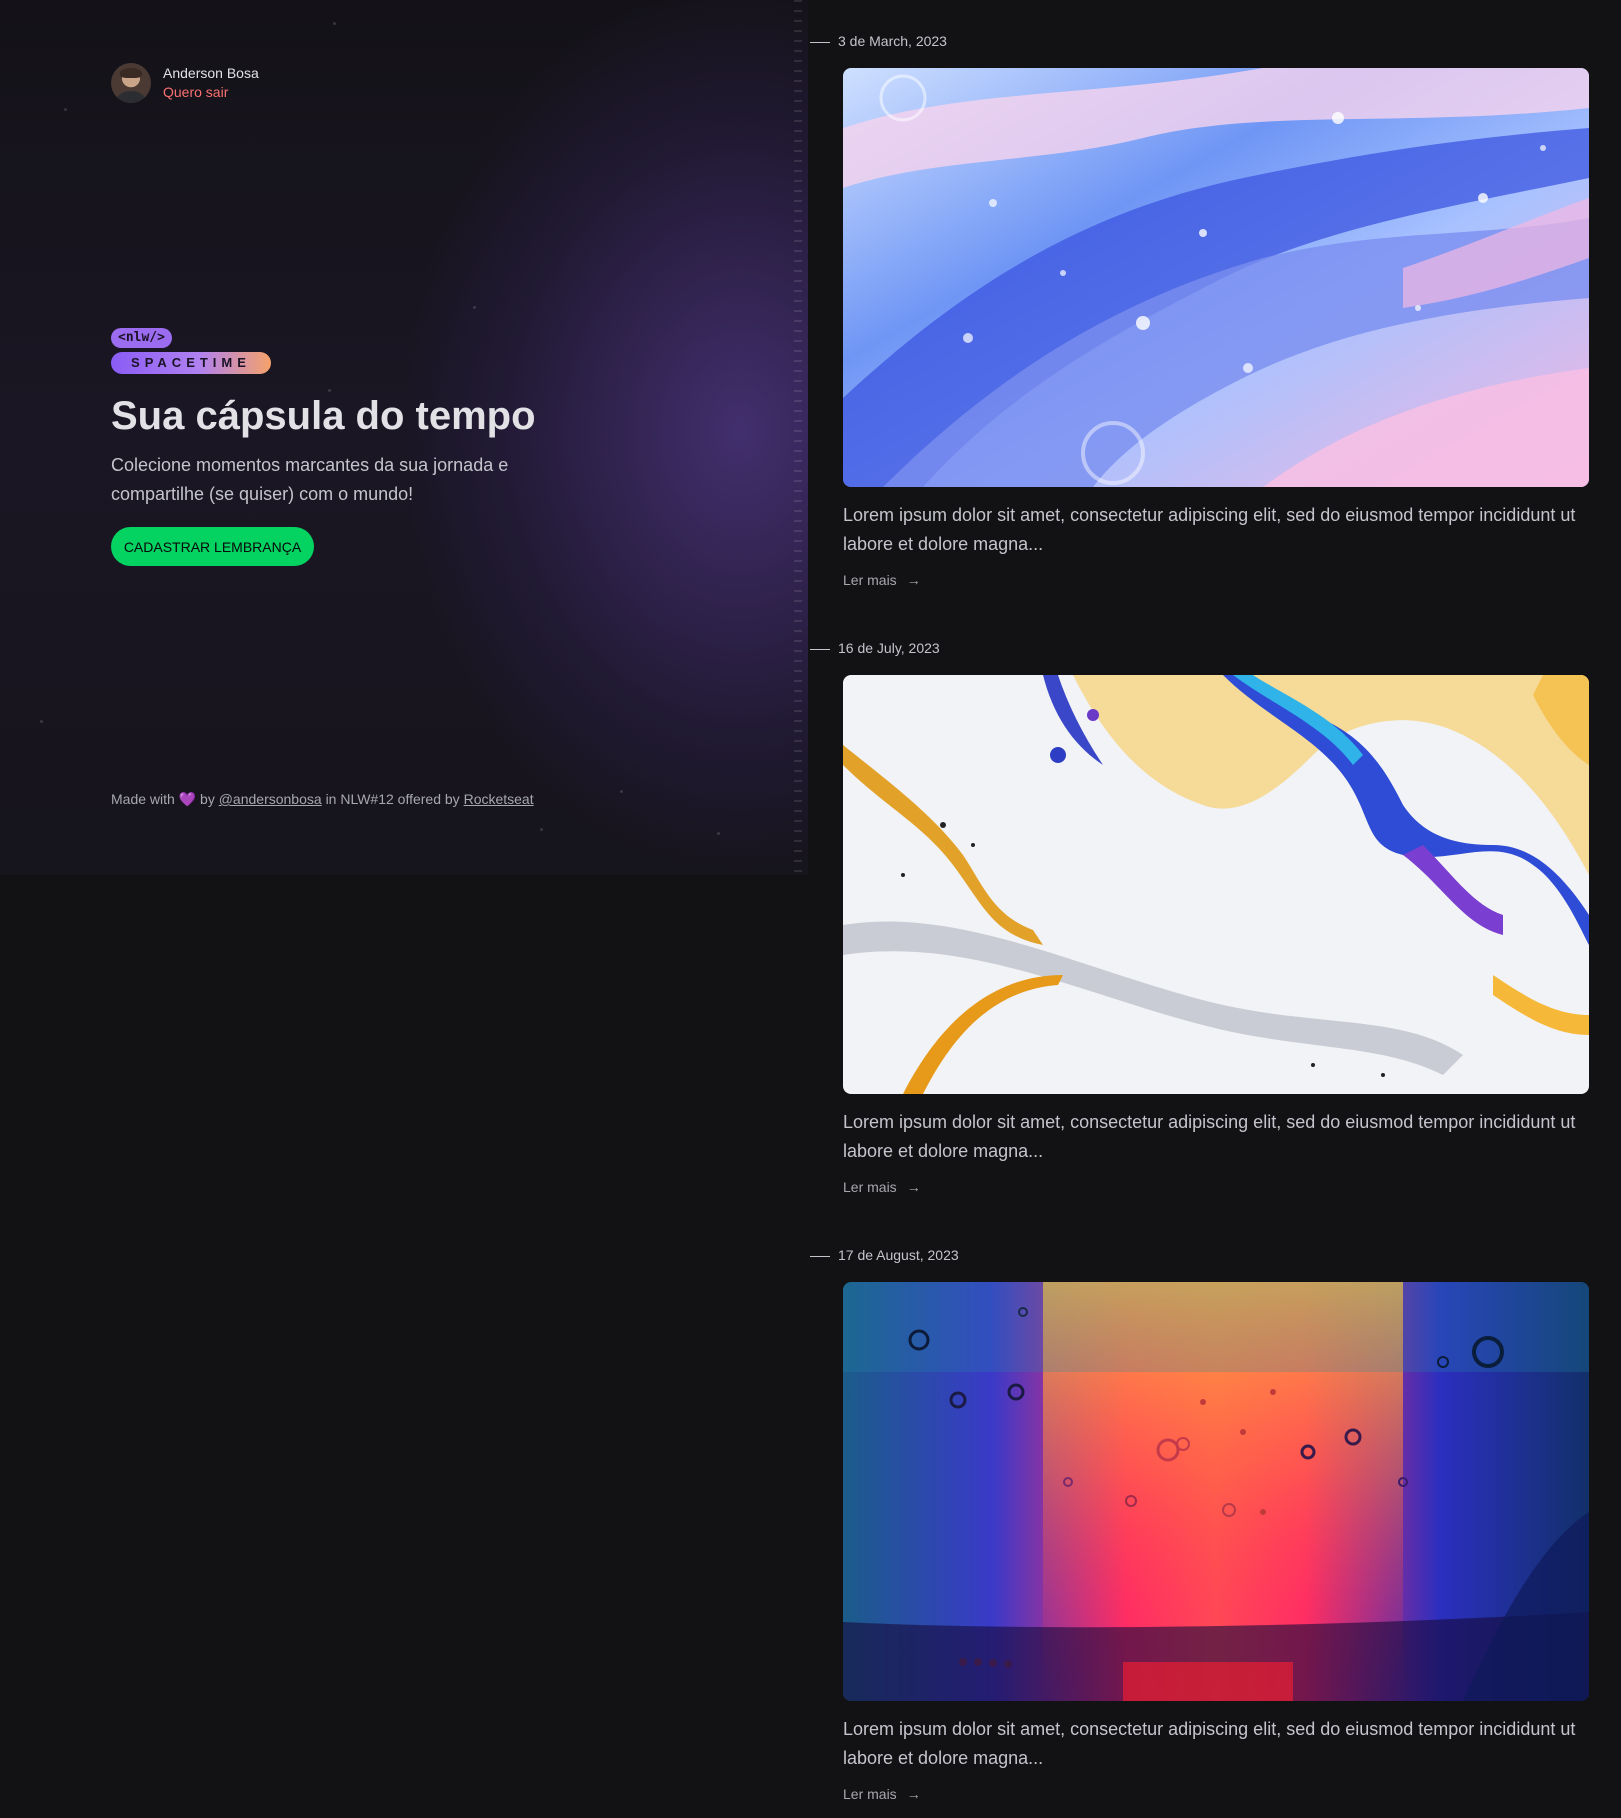  What do you see at coordinates (141, 338) in the screenshot?
I see `logo-tag: <nlw/>` at bounding box center [141, 338].